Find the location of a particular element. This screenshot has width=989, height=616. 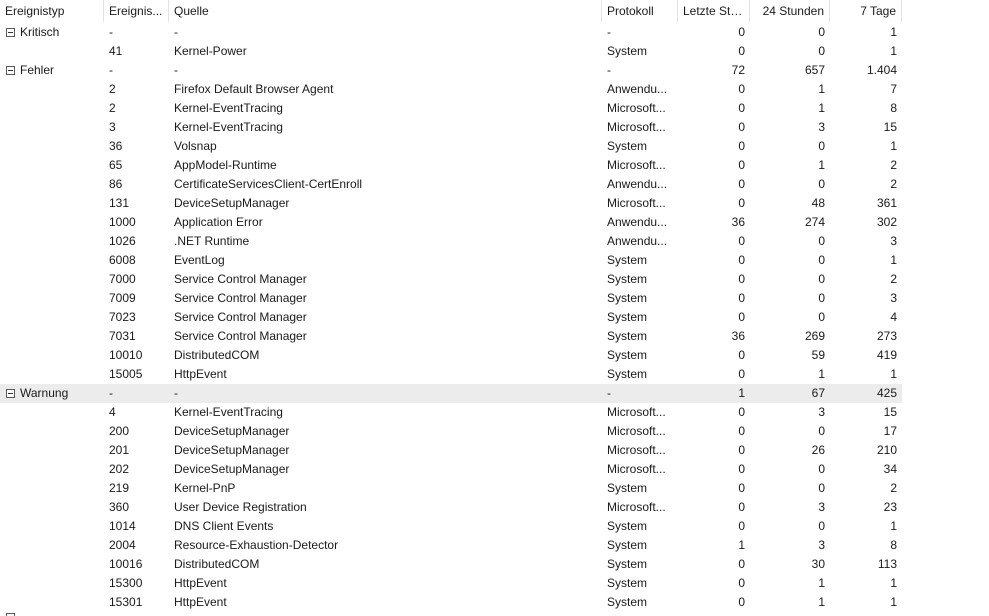

cell-source: Kernel-Power is located at coordinates (210, 51).